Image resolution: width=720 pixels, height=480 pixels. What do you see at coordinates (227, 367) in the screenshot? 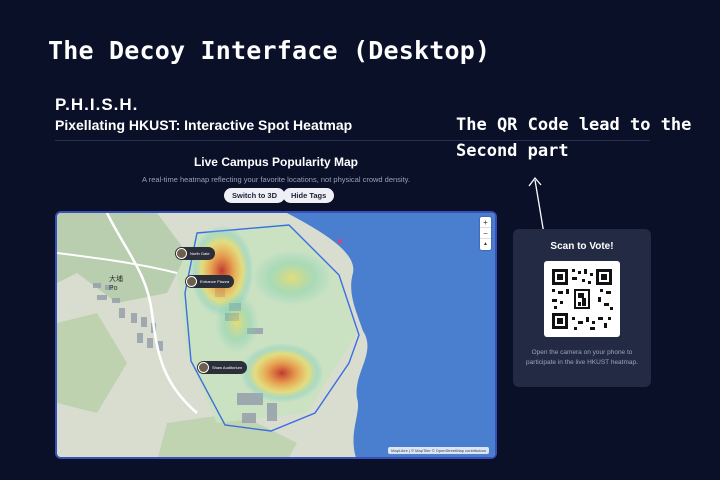
I see `pin-label: Shaw Auditorium` at bounding box center [227, 367].